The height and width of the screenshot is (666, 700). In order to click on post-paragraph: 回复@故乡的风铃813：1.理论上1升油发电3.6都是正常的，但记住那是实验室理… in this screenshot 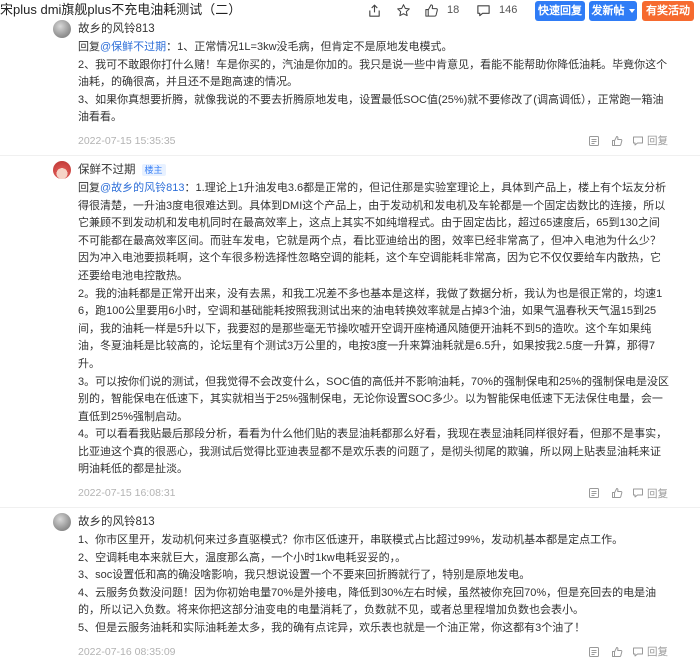, I will do `click(374, 233)`.